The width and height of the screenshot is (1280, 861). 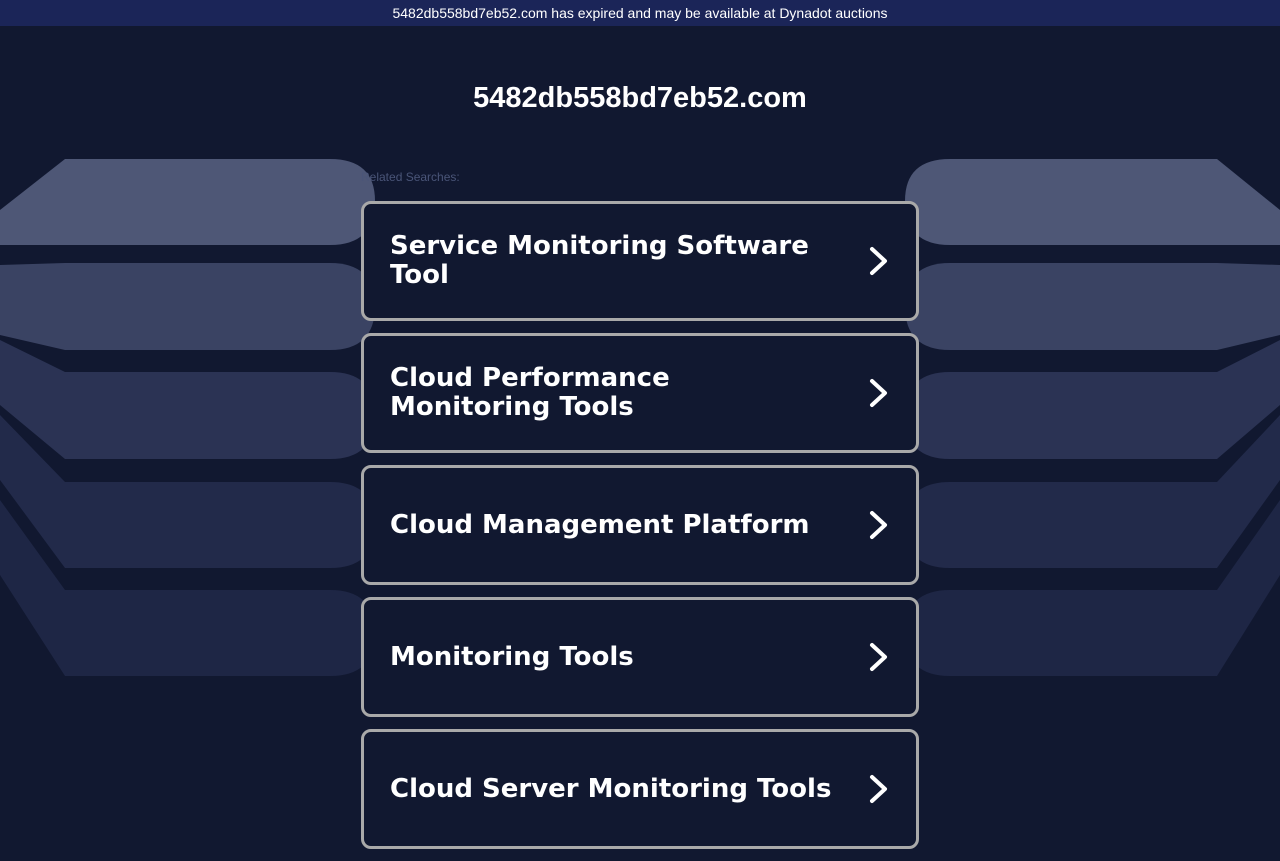 What do you see at coordinates (640, 657) in the screenshot?
I see `related-search-link: Monitoring Tools` at bounding box center [640, 657].